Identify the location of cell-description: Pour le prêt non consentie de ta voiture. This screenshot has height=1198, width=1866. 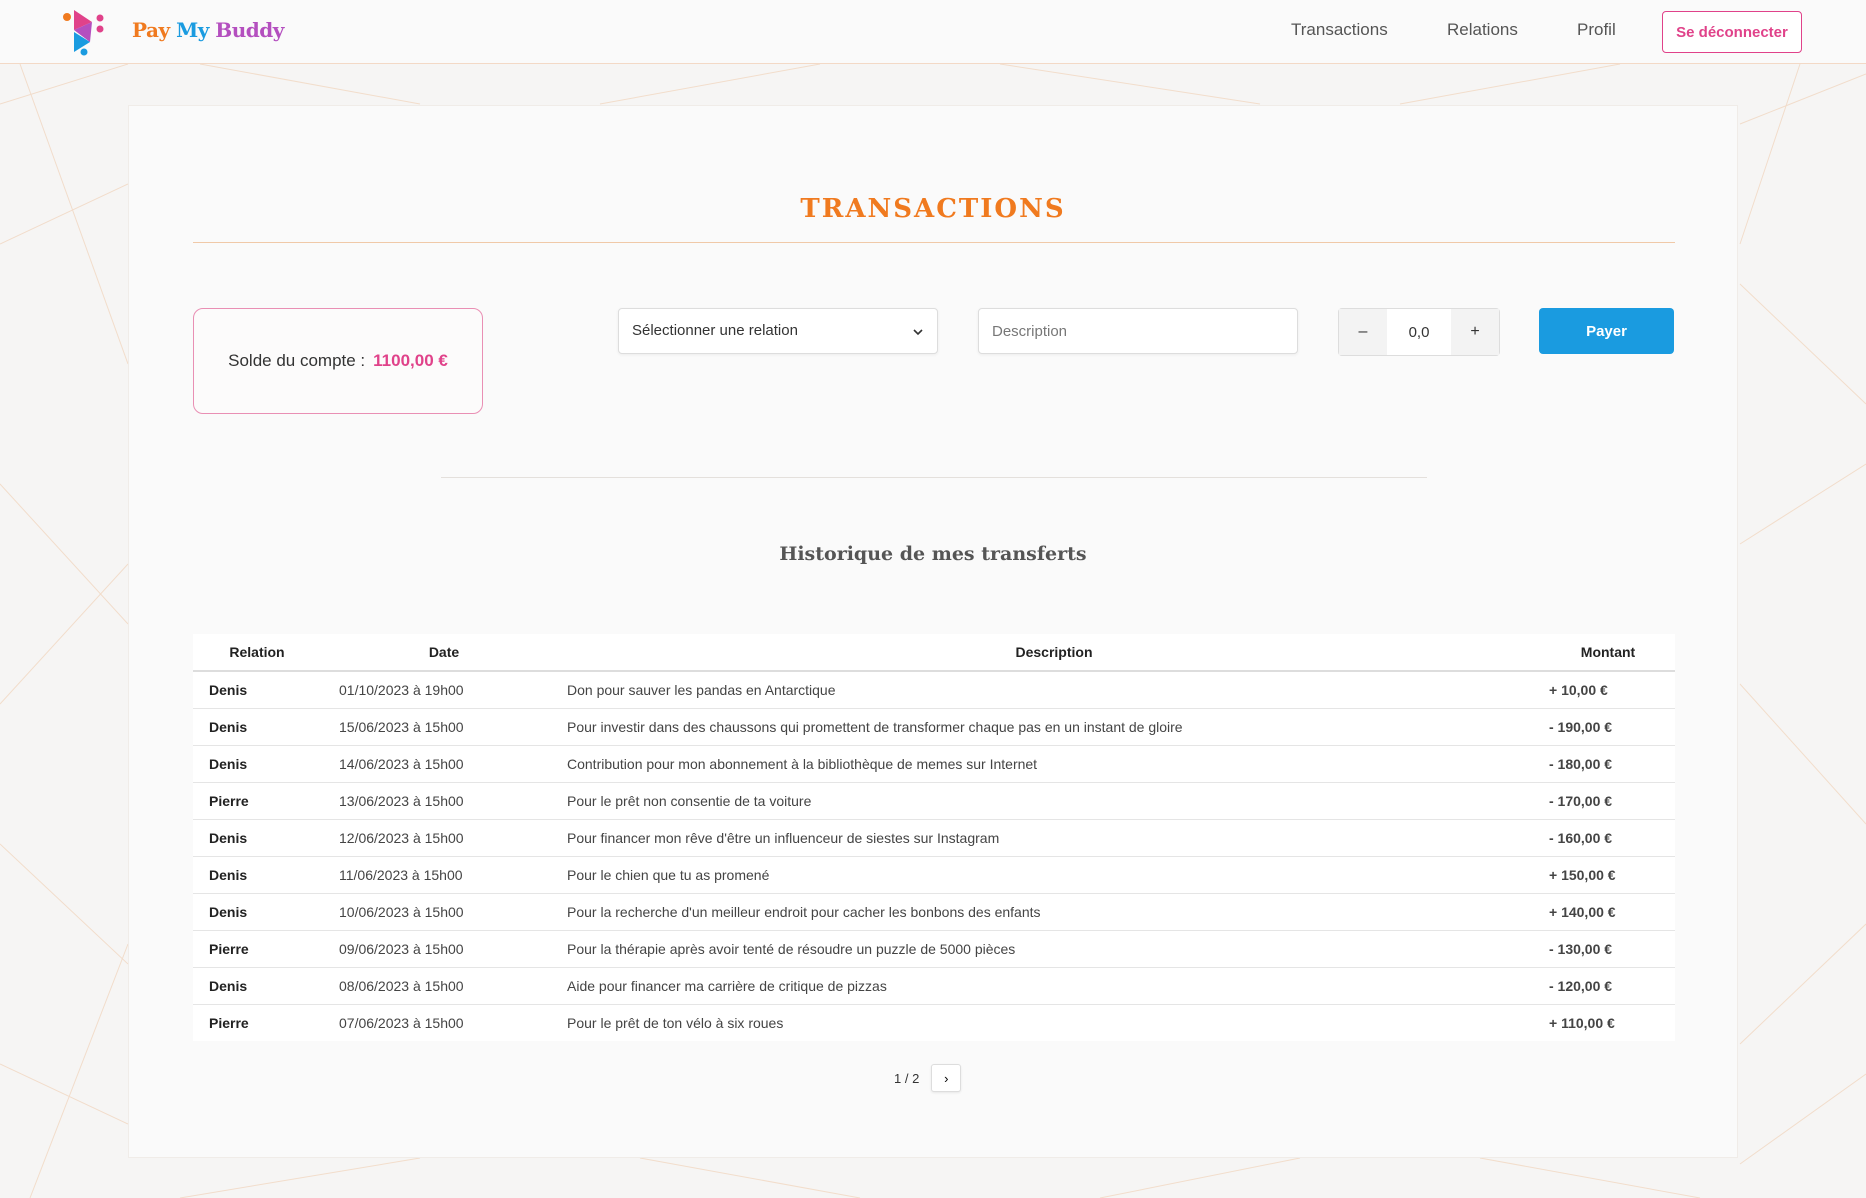
(1054, 801).